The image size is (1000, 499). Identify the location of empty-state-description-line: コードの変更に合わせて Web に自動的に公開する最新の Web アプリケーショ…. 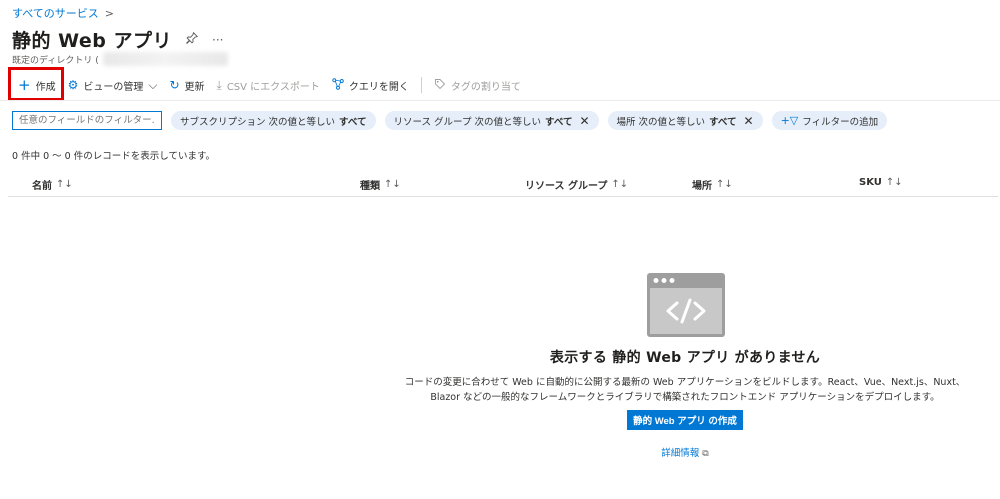
(685, 382).